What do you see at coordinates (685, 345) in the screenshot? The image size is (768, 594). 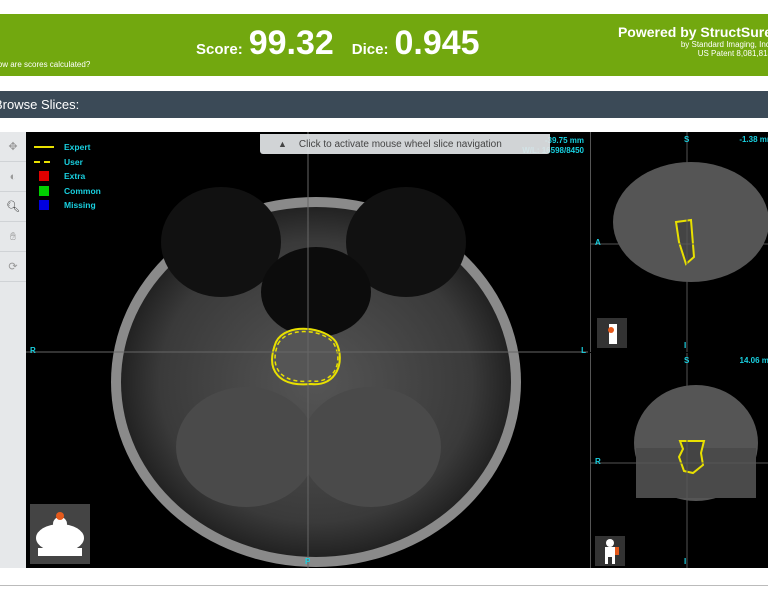 I see `sagittal-orient-bottom: I` at bounding box center [685, 345].